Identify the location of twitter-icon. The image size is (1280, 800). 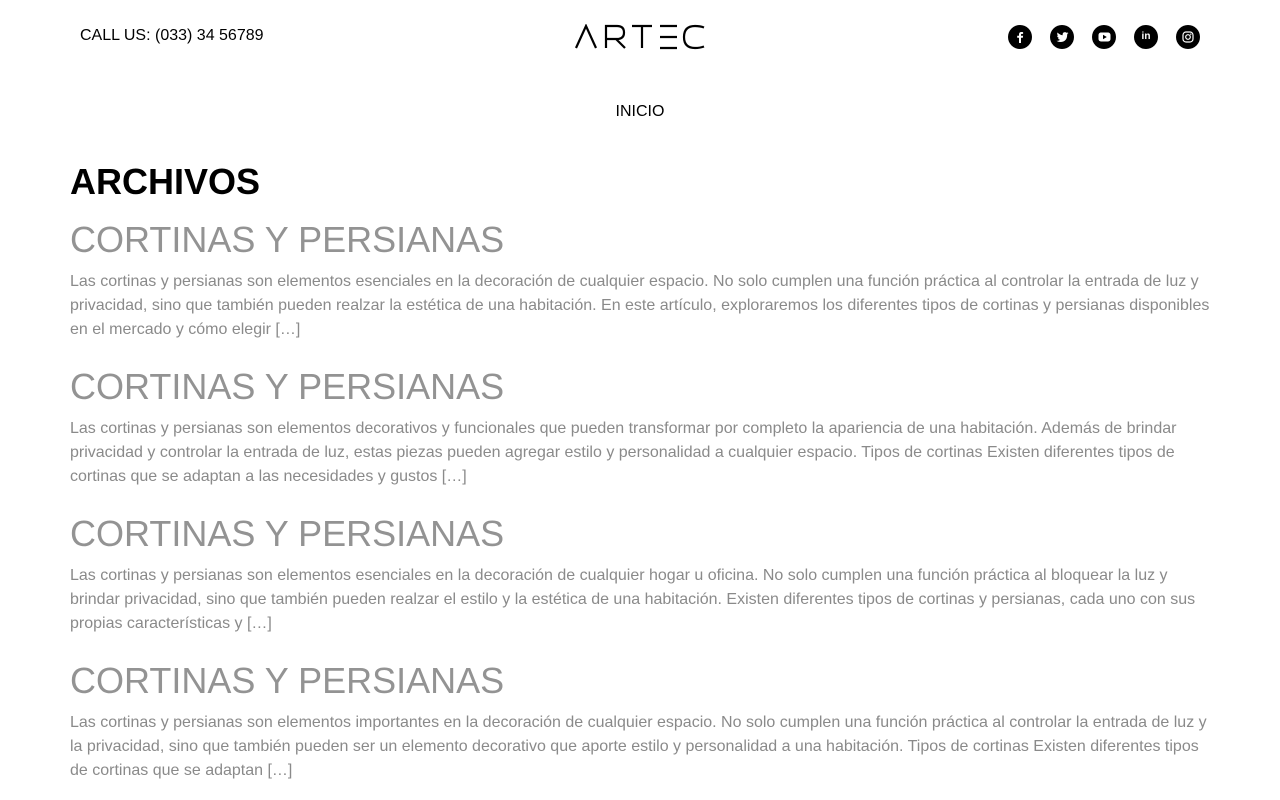
(1062, 37).